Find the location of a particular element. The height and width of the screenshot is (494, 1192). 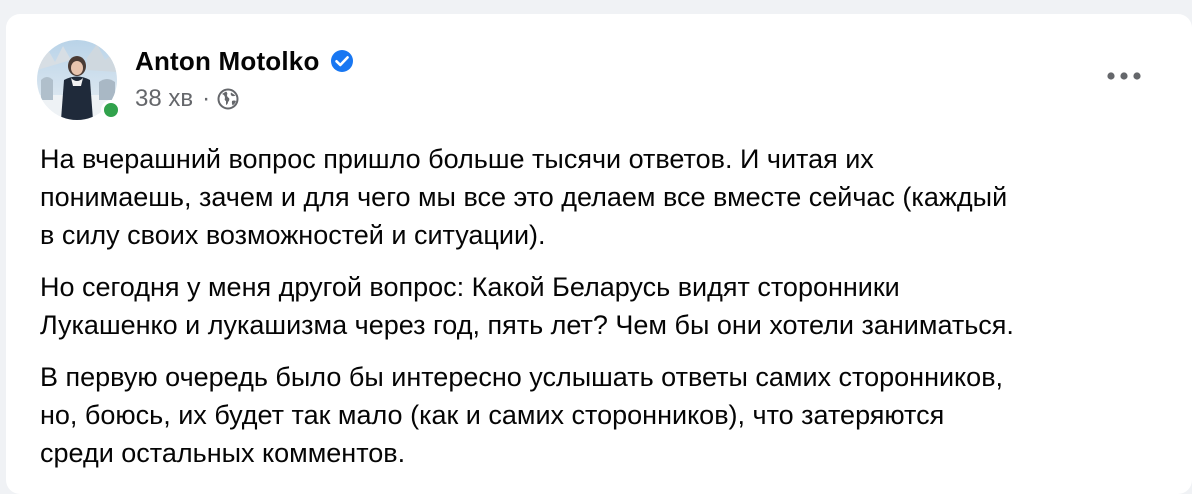

more-options-button is located at coordinates (1124, 76).